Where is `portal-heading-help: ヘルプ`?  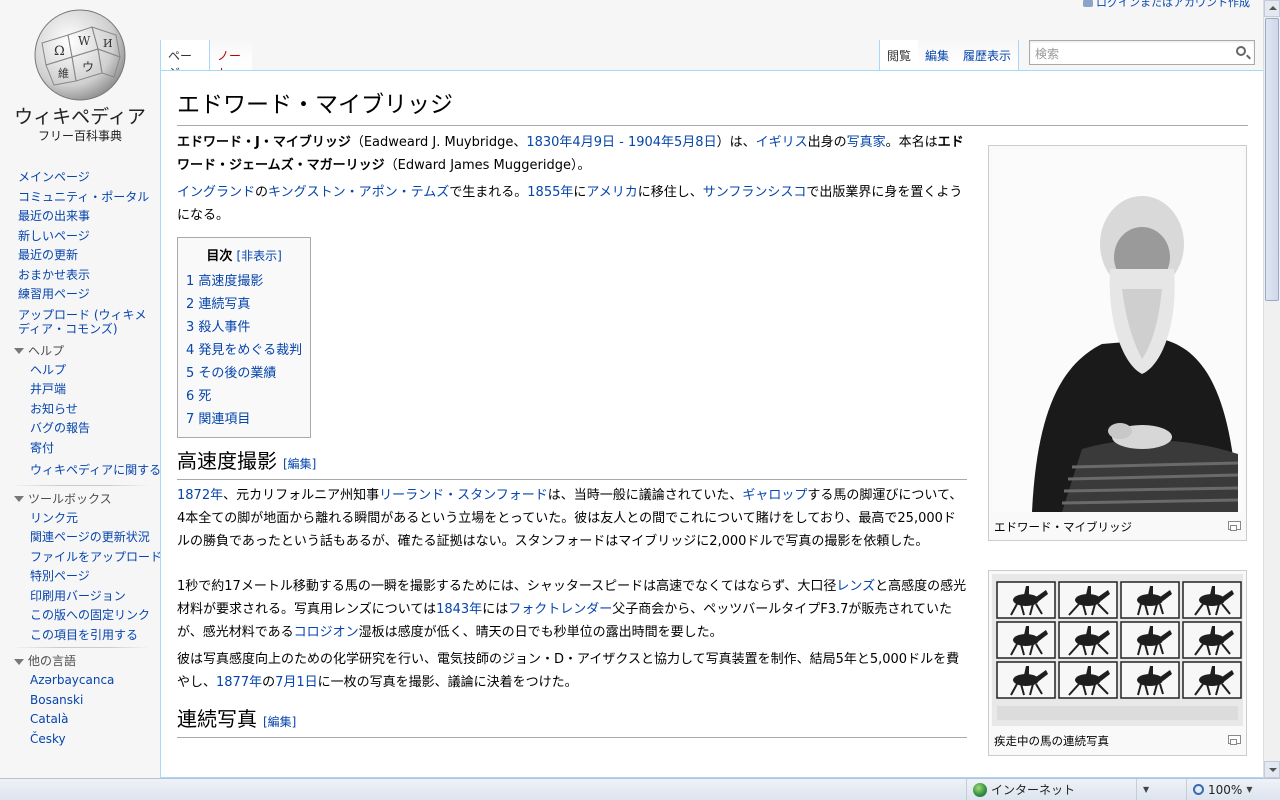 portal-heading-help: ヘルプ is located at coordinates (80, 351).